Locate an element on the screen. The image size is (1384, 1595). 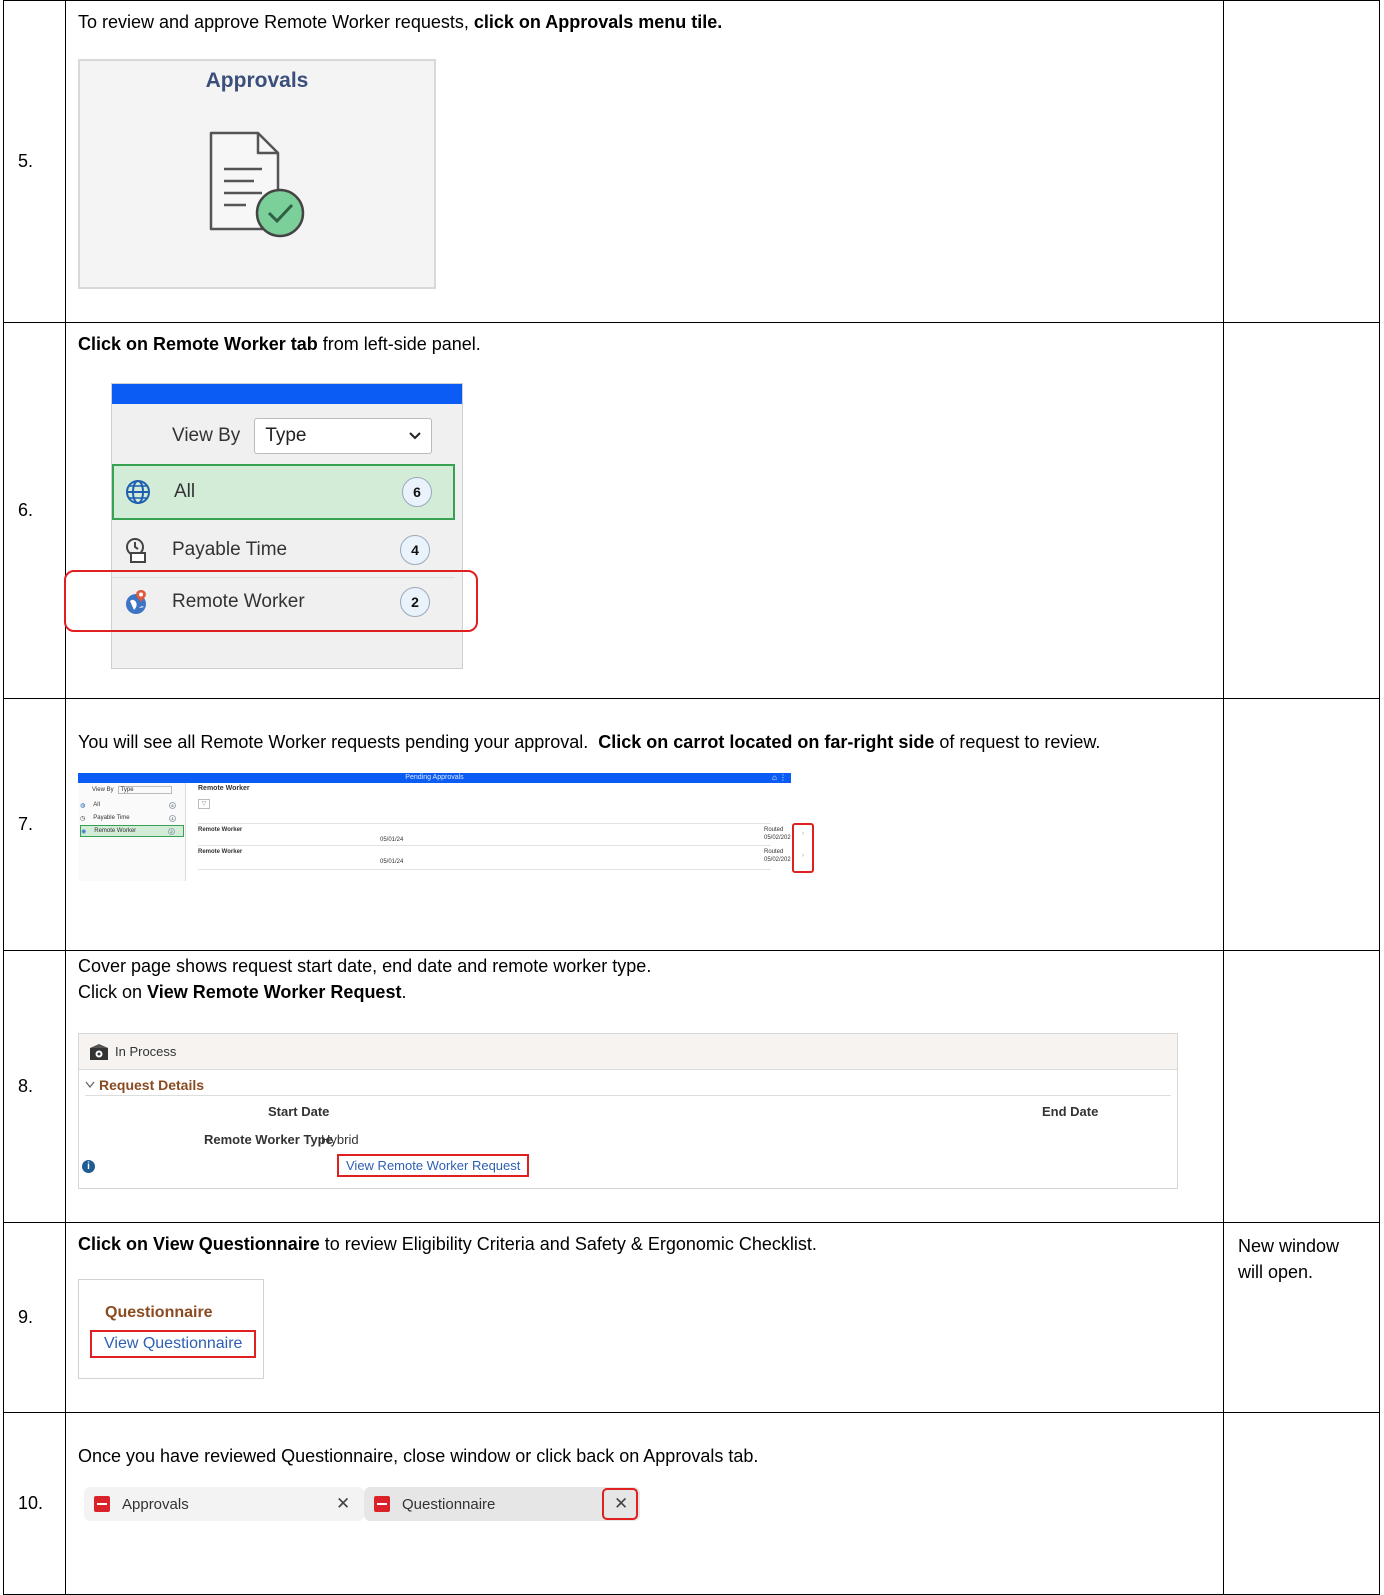
tab-label: Questionnaire is located at coordinates (449, 1504).